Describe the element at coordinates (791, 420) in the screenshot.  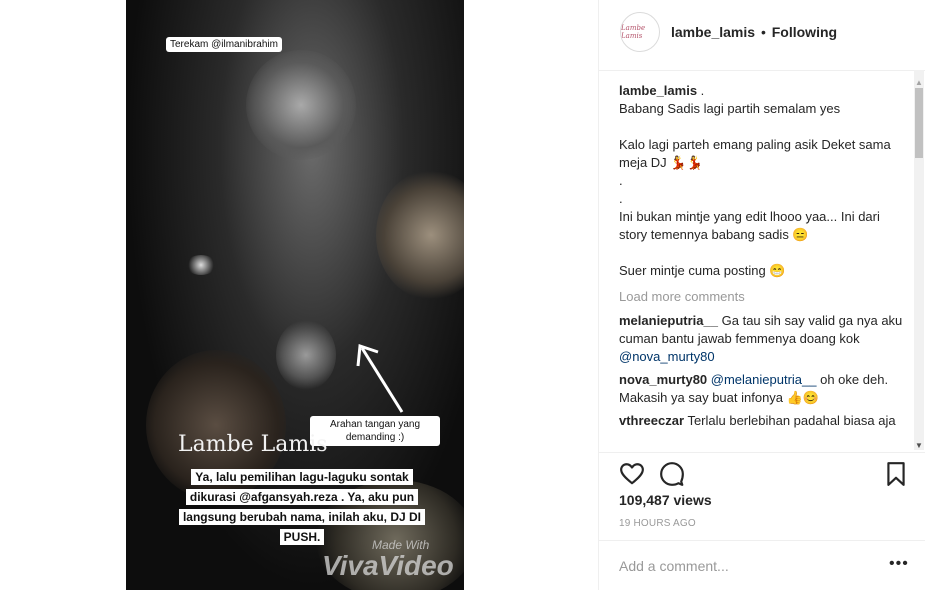
I see `comment-text: Terlalu berlebihan padahal biasa aja` at that location.